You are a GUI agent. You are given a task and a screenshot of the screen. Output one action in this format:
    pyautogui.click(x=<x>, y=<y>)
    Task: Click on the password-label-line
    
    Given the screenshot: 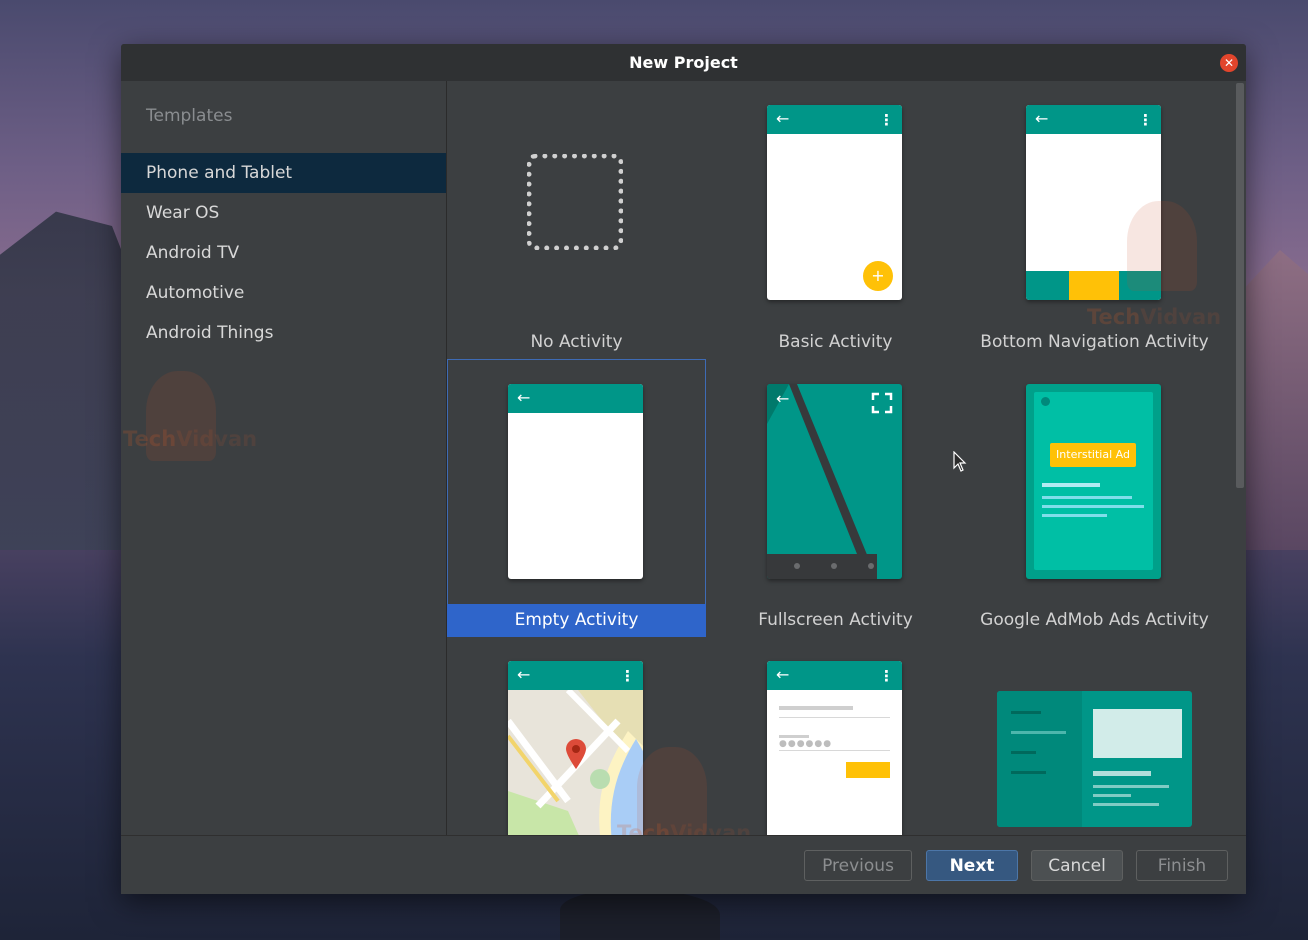 What is the action you would take?
    pyautogui.click(x=794, y=736)
    